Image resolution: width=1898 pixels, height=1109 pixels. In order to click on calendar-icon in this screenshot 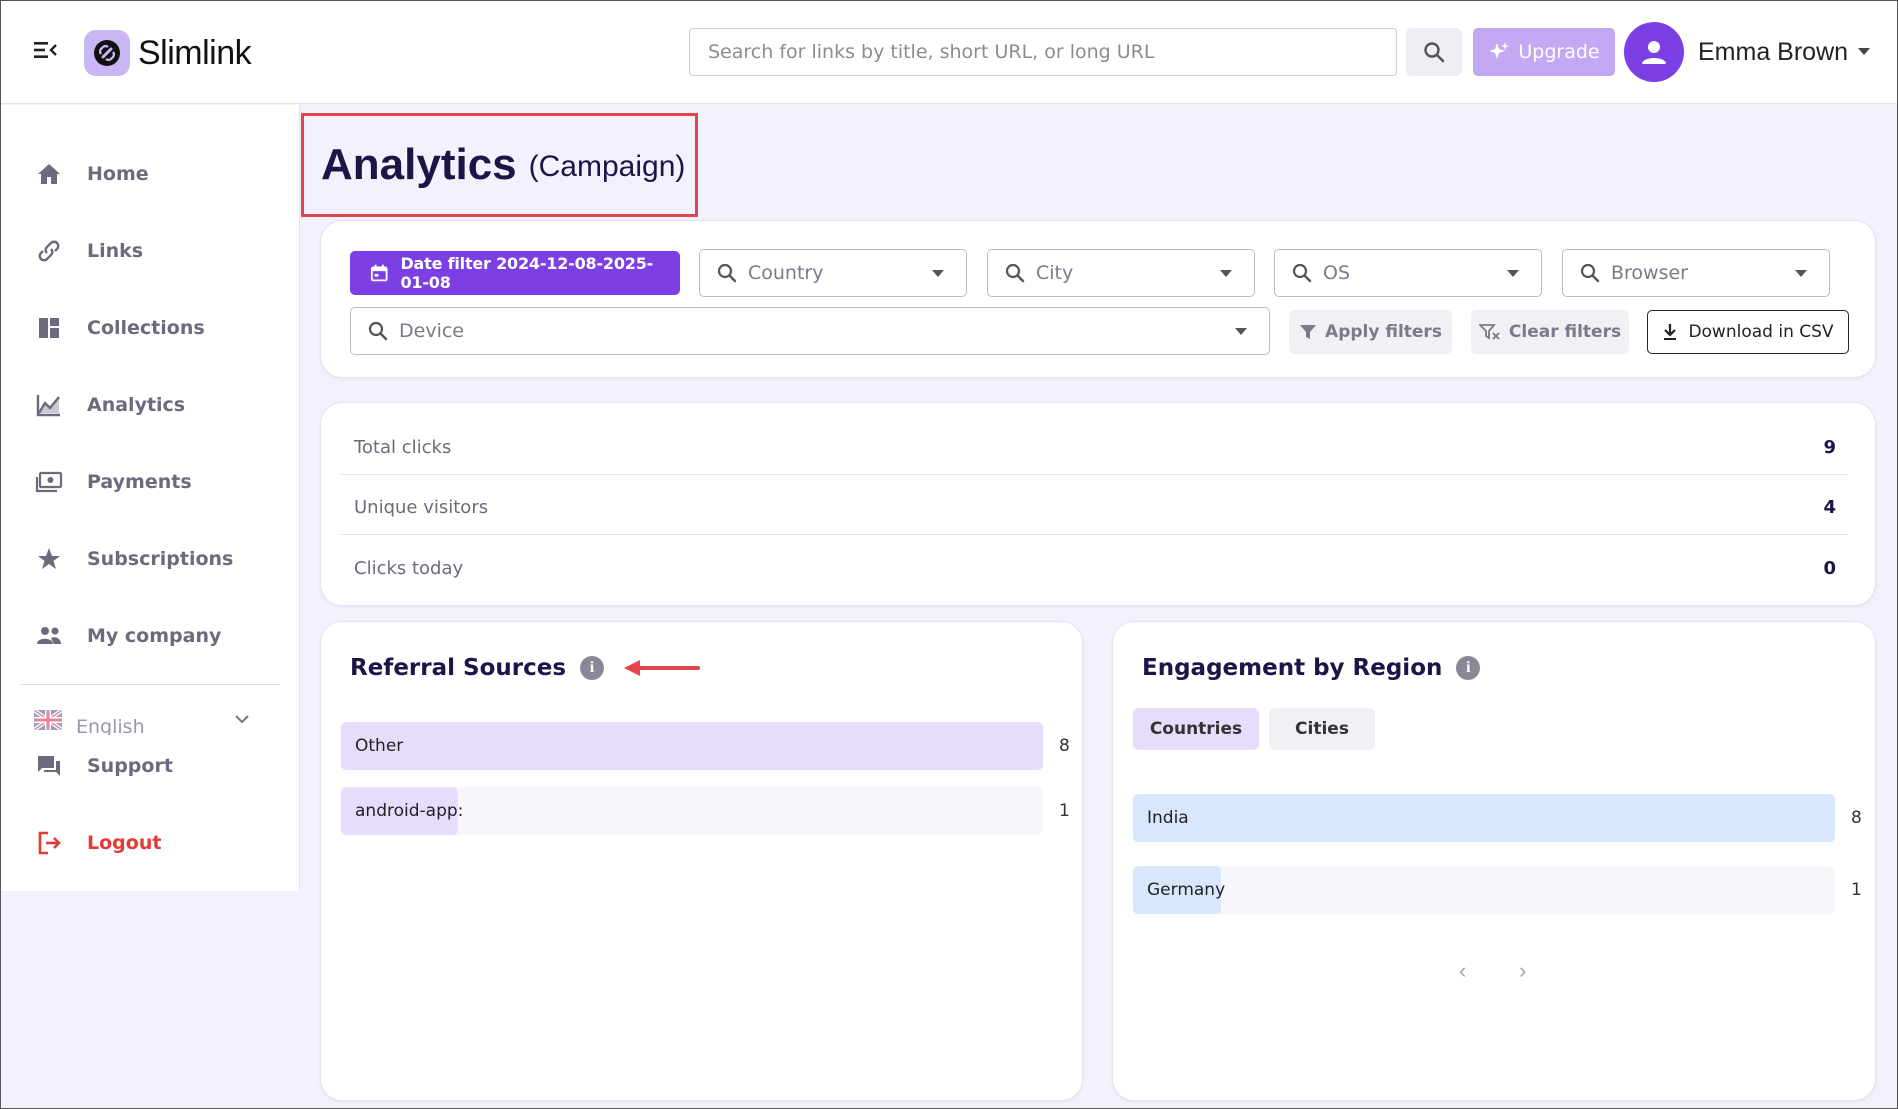, I will do `click(379, 273)`.